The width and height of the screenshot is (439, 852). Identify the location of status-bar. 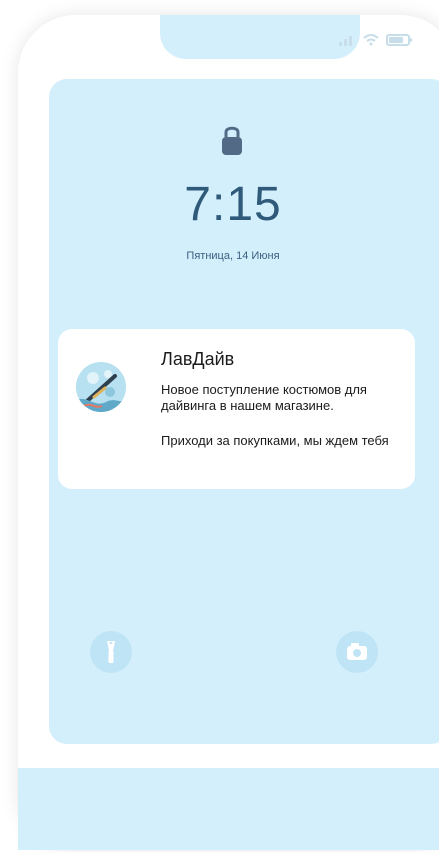
(228, 45).